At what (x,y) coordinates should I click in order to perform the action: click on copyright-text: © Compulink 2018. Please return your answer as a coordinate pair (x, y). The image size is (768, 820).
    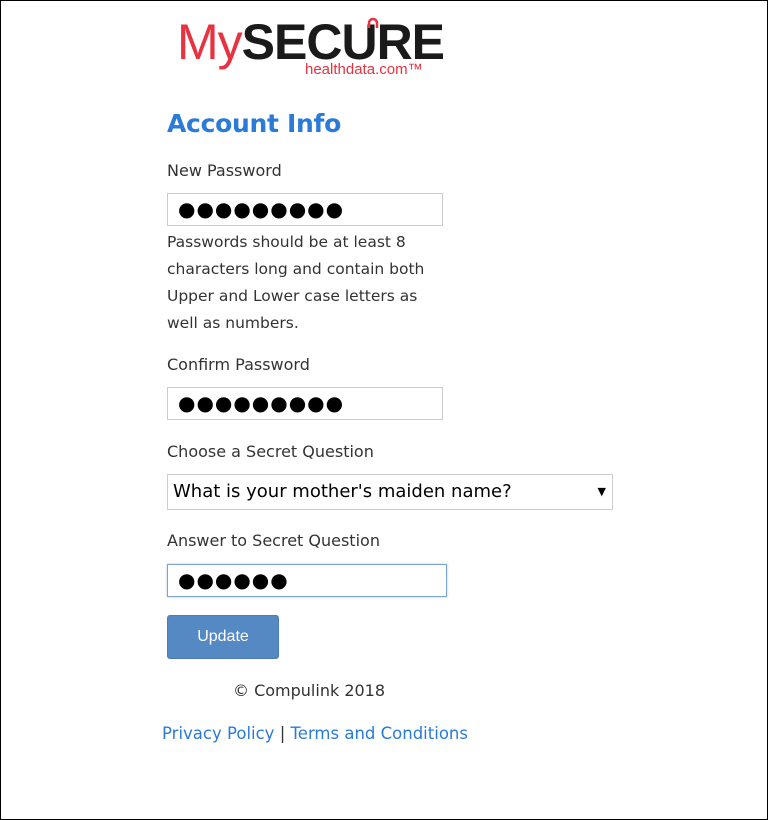
    Looking at the image, I should click on (309, 690).